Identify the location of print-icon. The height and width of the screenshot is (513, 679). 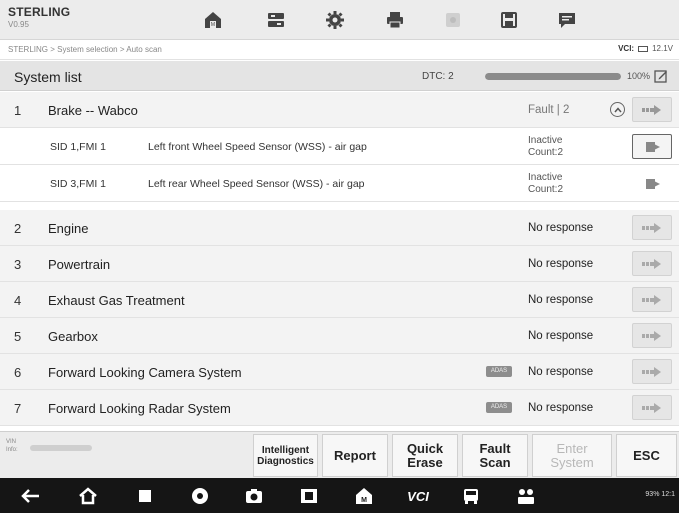
(395, 20).